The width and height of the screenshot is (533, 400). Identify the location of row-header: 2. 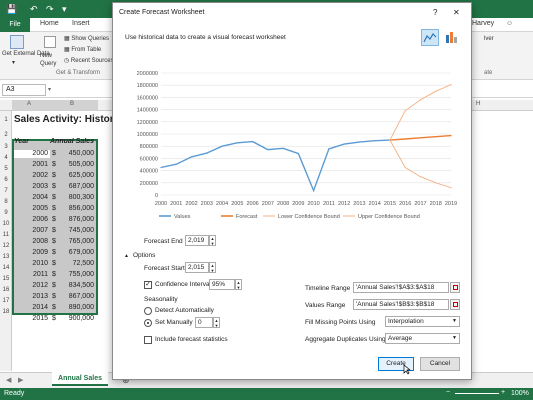
(6, 135).